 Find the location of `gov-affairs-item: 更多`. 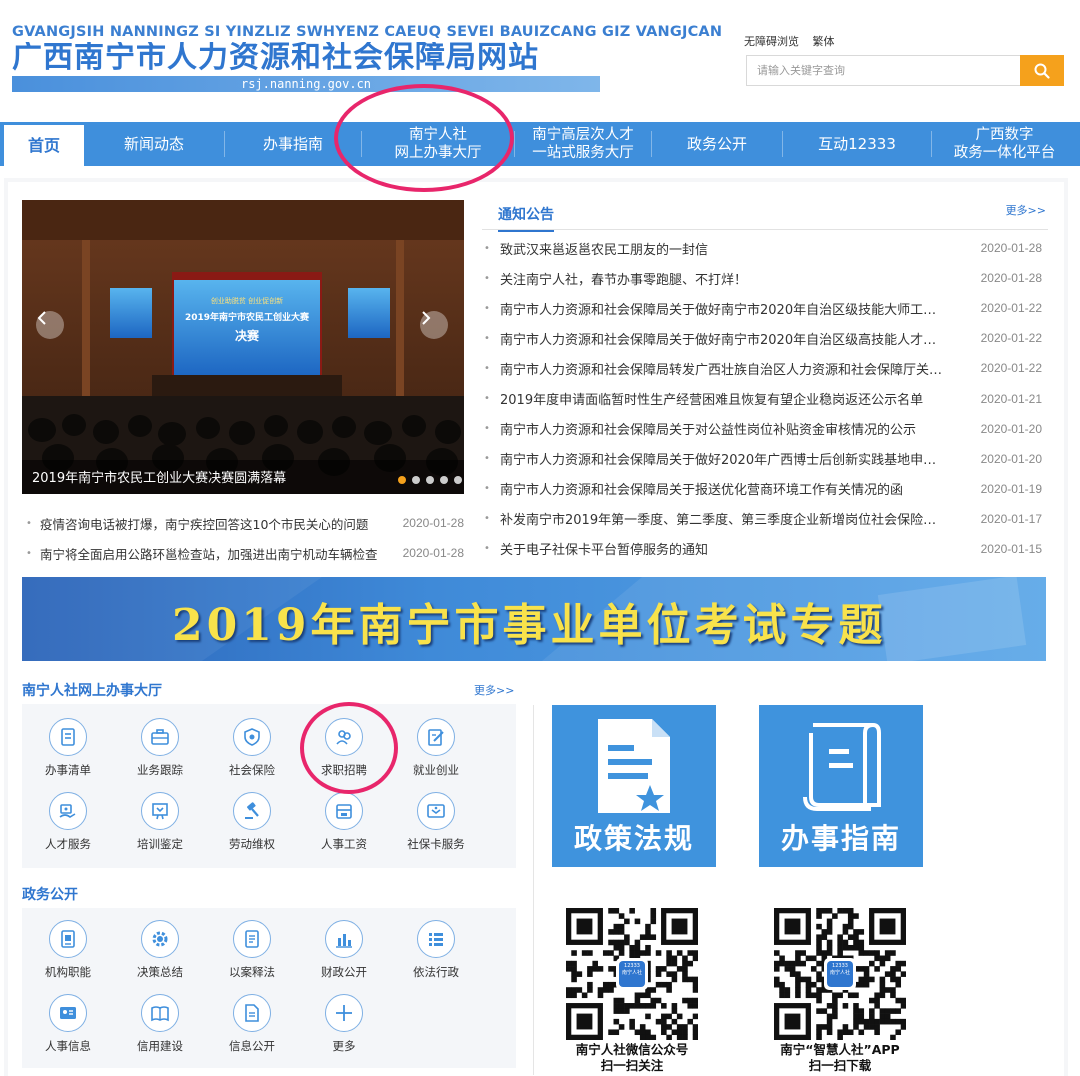

gov-affairs-item: 更多 is located at coordinates (344, 1023).